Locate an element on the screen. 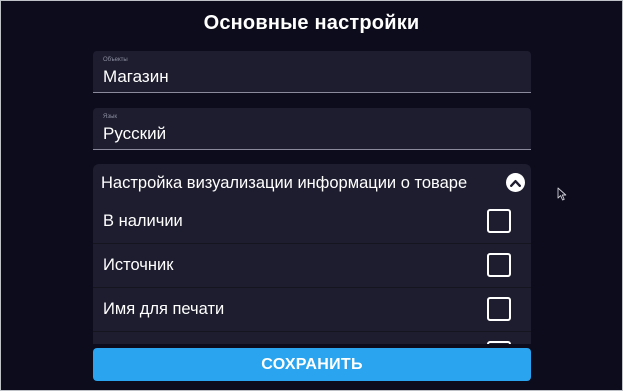 This screenshot has height=391, width=623. language-field-value: Русский is located at coordinates (135, 133).